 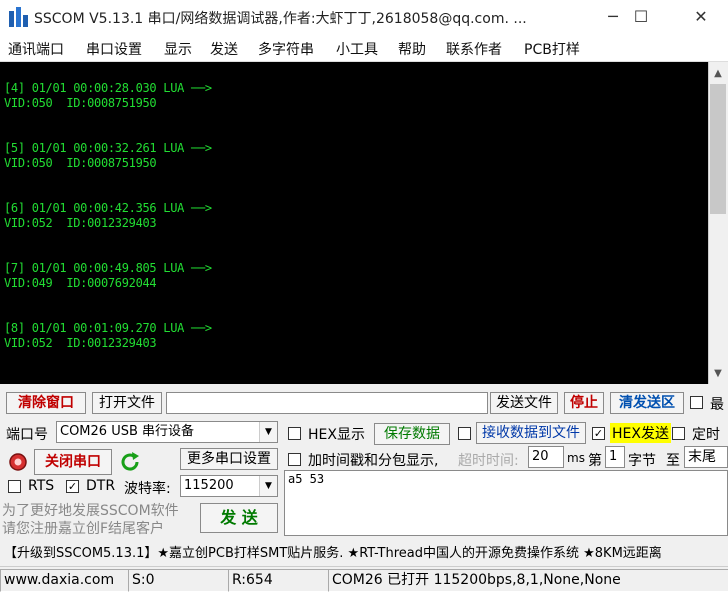 I want to click on scroll-down-icon: ▼, so click(x=718, y=374).